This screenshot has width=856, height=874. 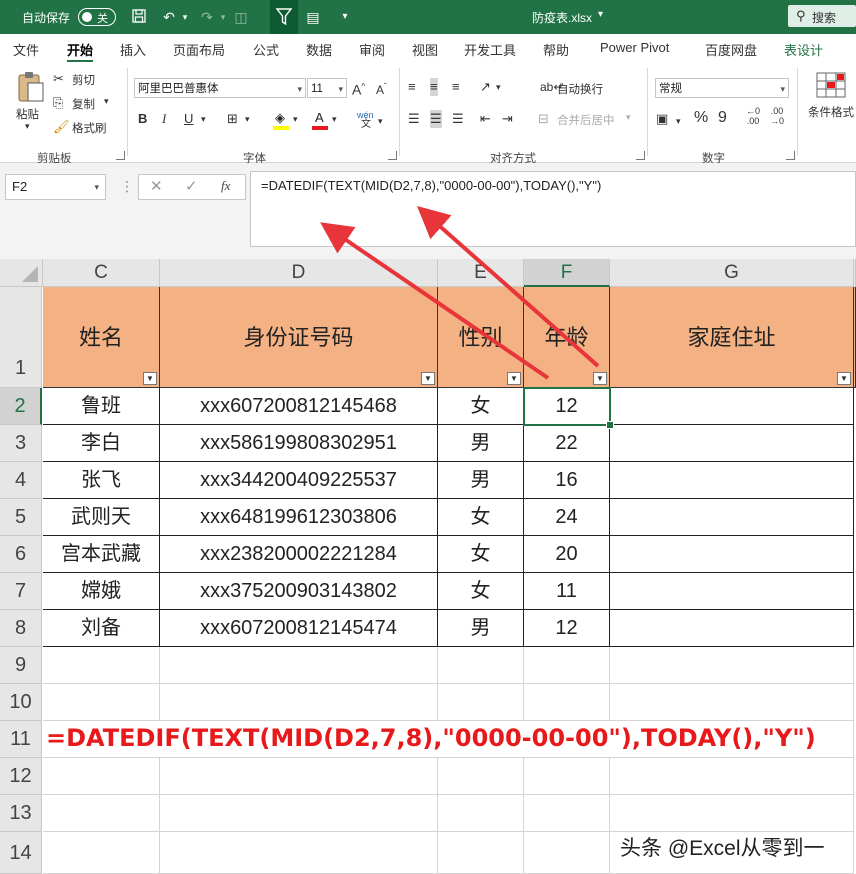 I want to click on font-launcher-icon, so click(x=392, y=155).